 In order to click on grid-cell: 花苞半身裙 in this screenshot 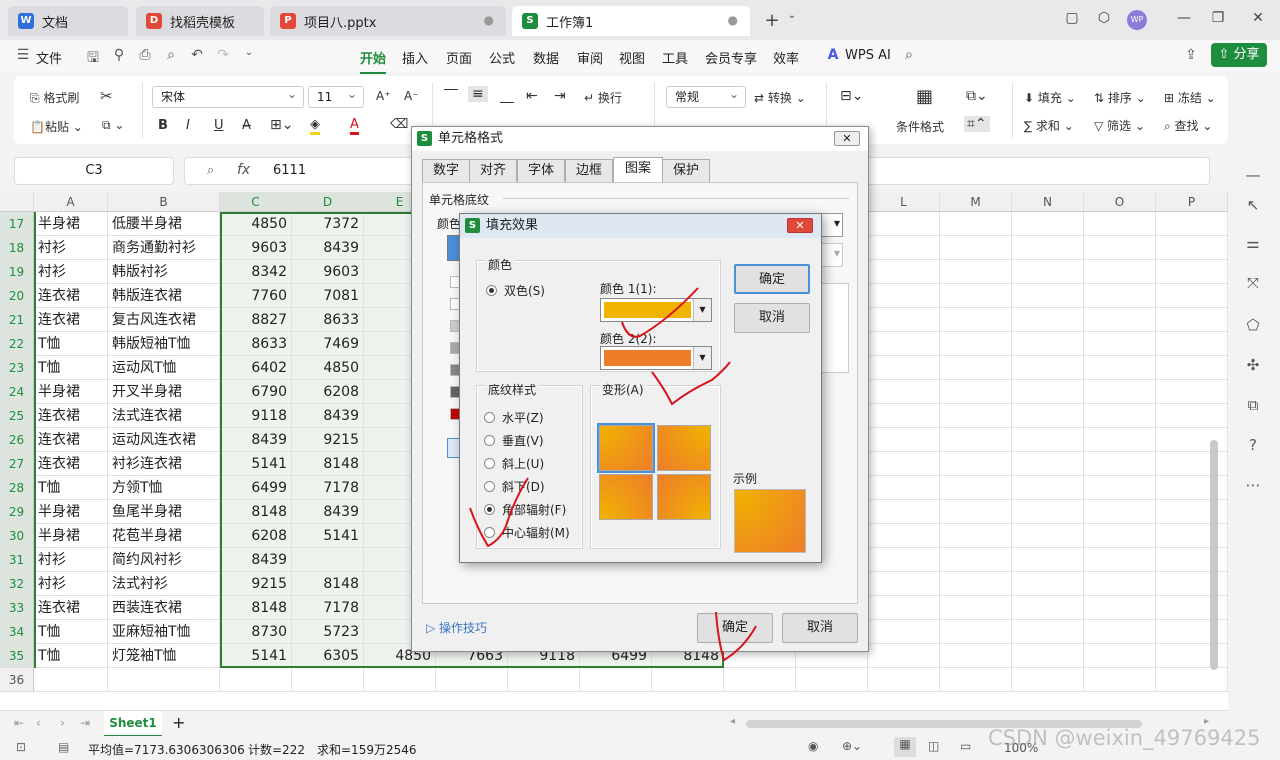, I will do `click(164, 536)`.